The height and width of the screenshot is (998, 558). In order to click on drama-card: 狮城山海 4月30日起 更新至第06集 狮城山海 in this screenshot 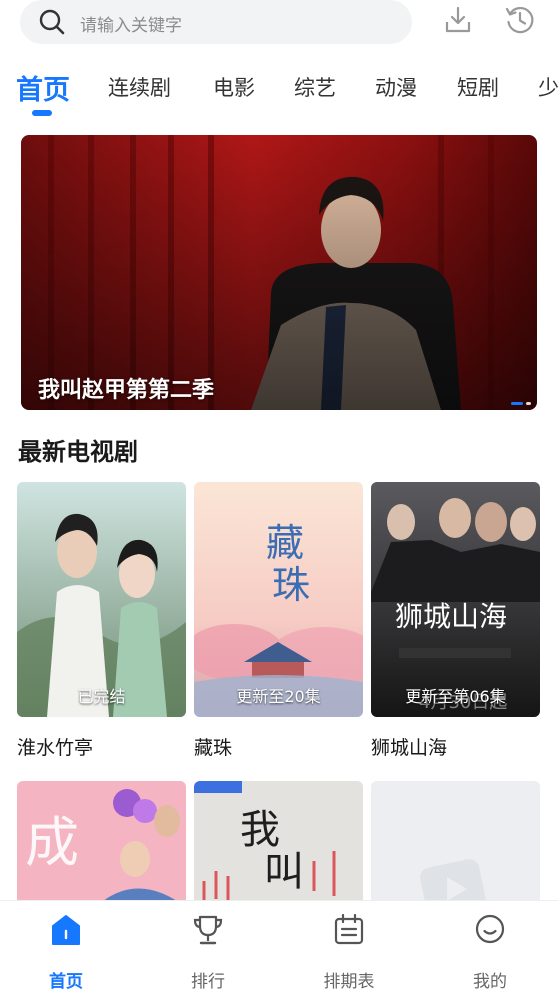, I will do `click(455, 621)`.